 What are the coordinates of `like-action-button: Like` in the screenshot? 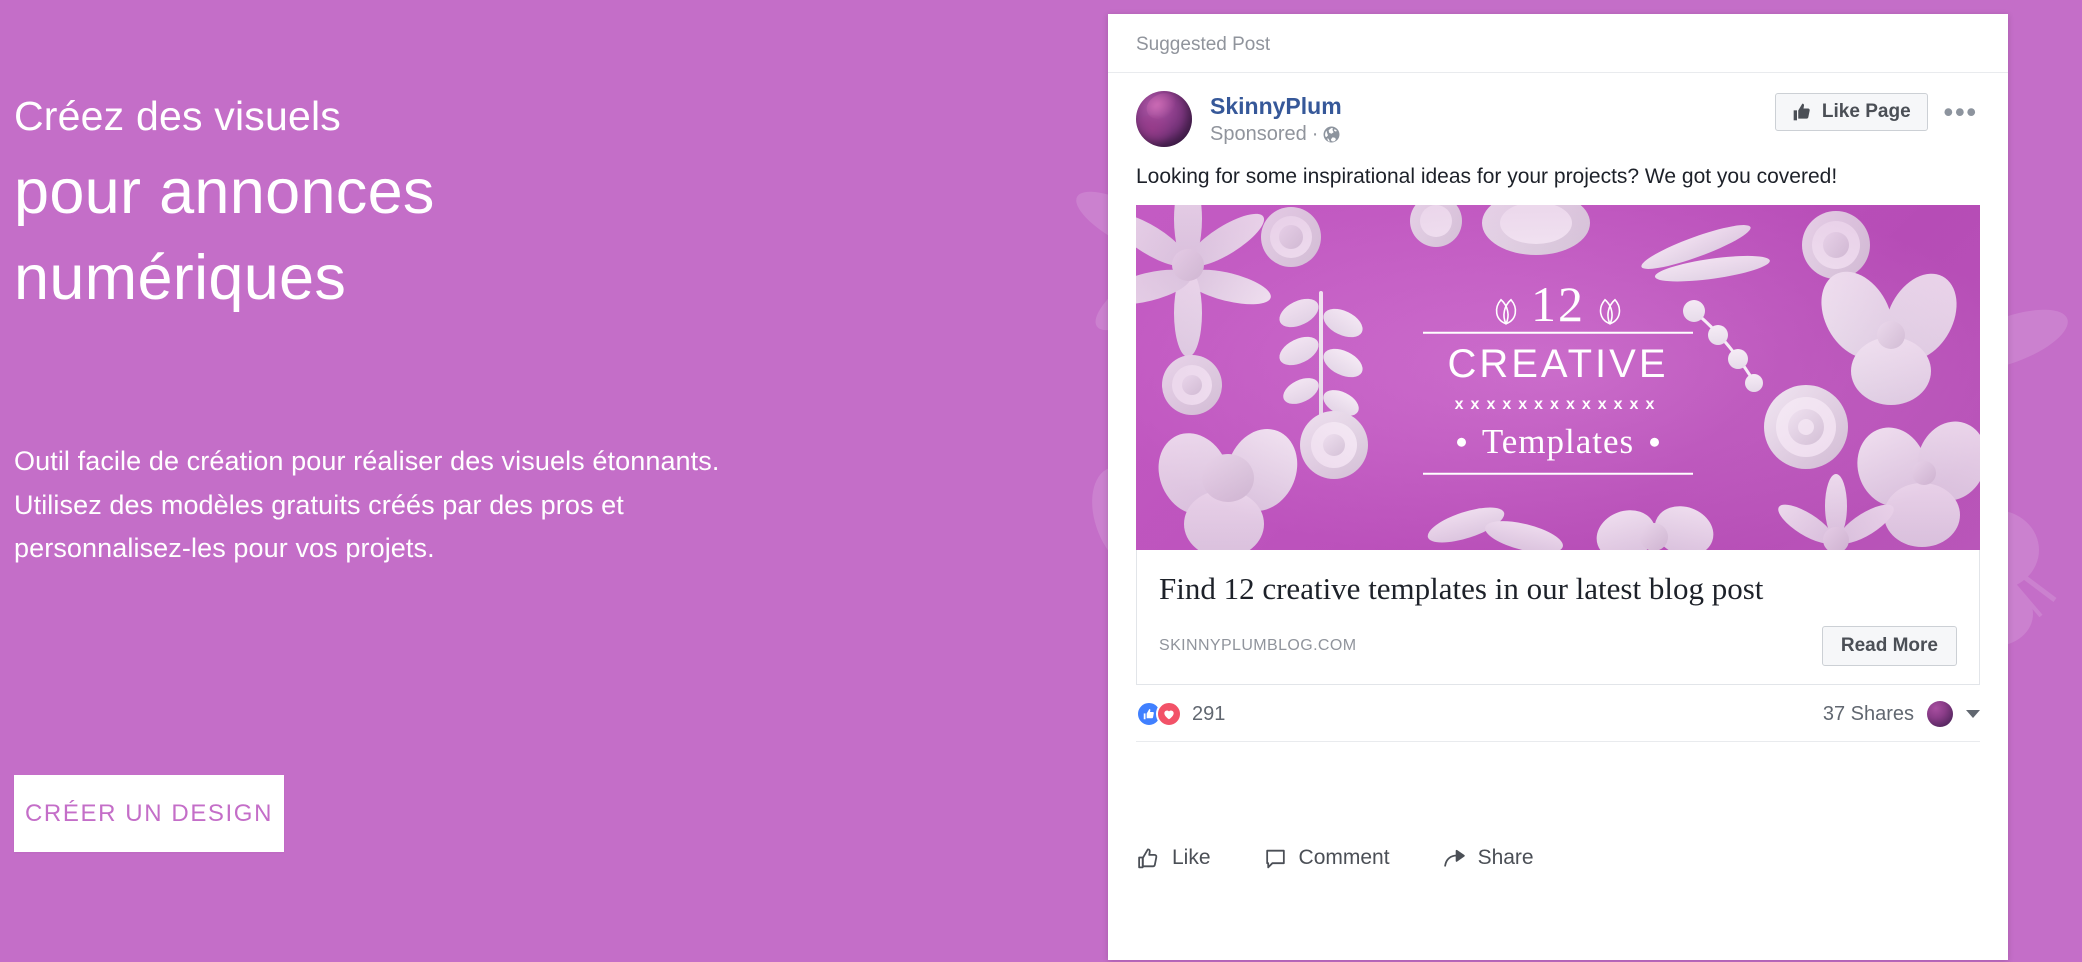 It's located at (1173, 858).